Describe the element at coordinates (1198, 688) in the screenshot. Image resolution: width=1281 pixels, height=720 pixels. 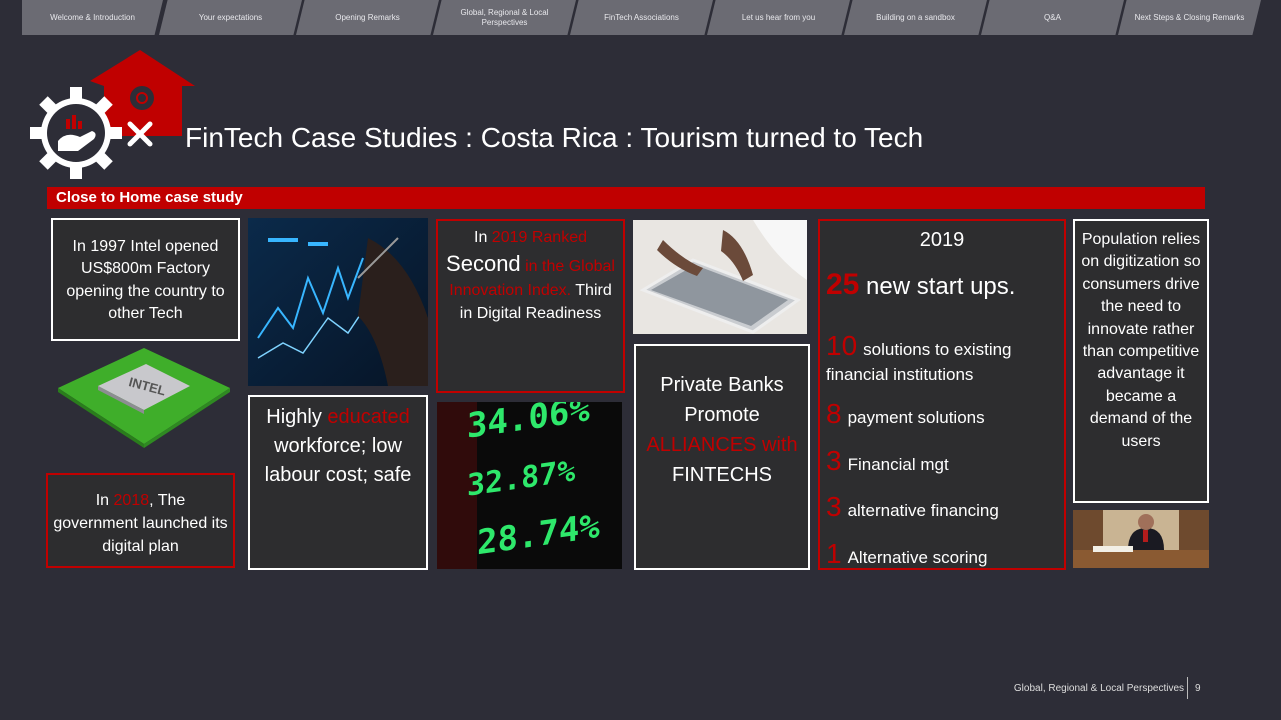
I see `page-number: 9` at that location.